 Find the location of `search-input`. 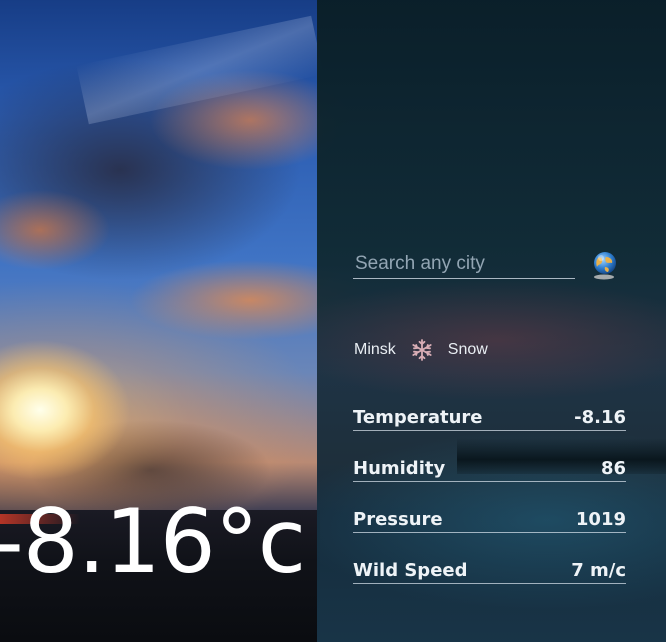

search-input is located at coordinates (464, 264).